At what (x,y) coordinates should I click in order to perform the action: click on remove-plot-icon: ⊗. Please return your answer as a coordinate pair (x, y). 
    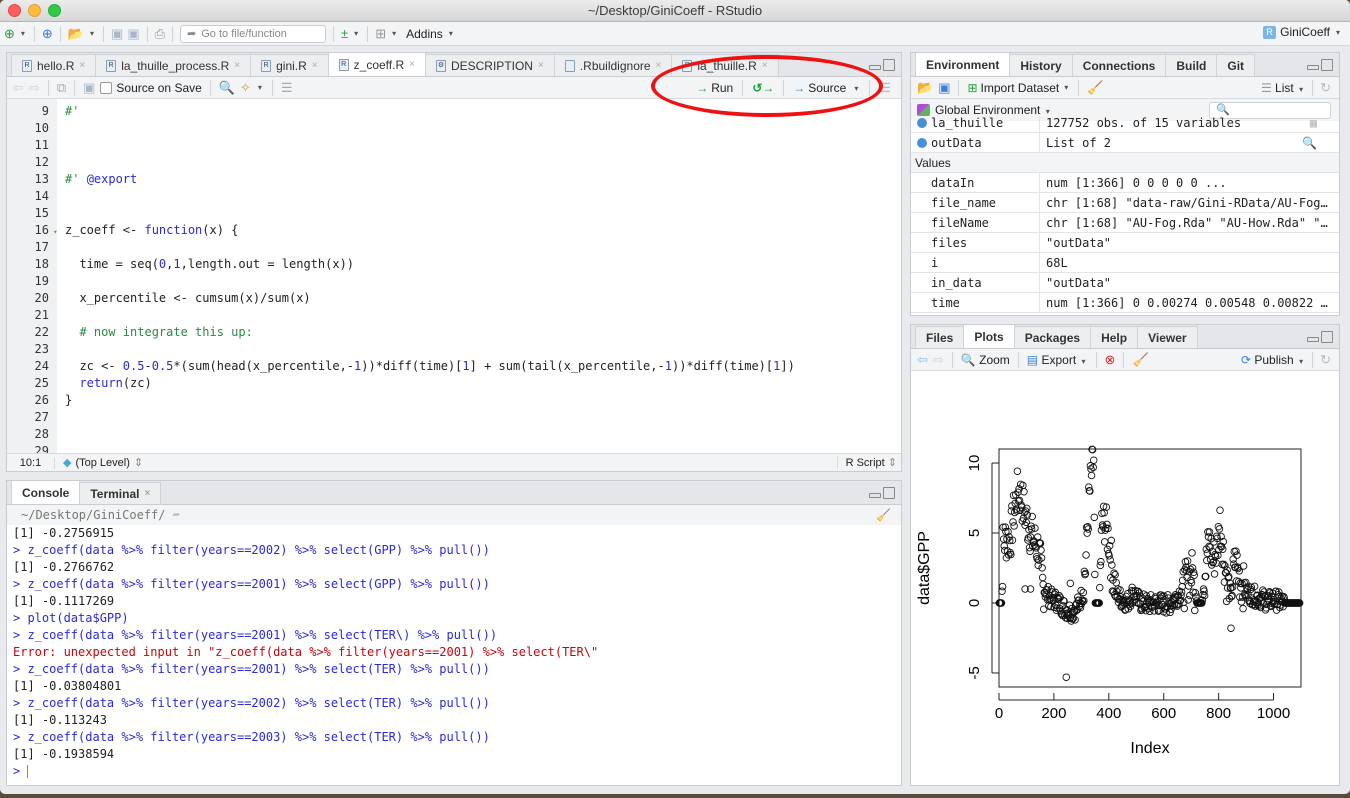
    Looking at the image, I should click on (1110, 360).